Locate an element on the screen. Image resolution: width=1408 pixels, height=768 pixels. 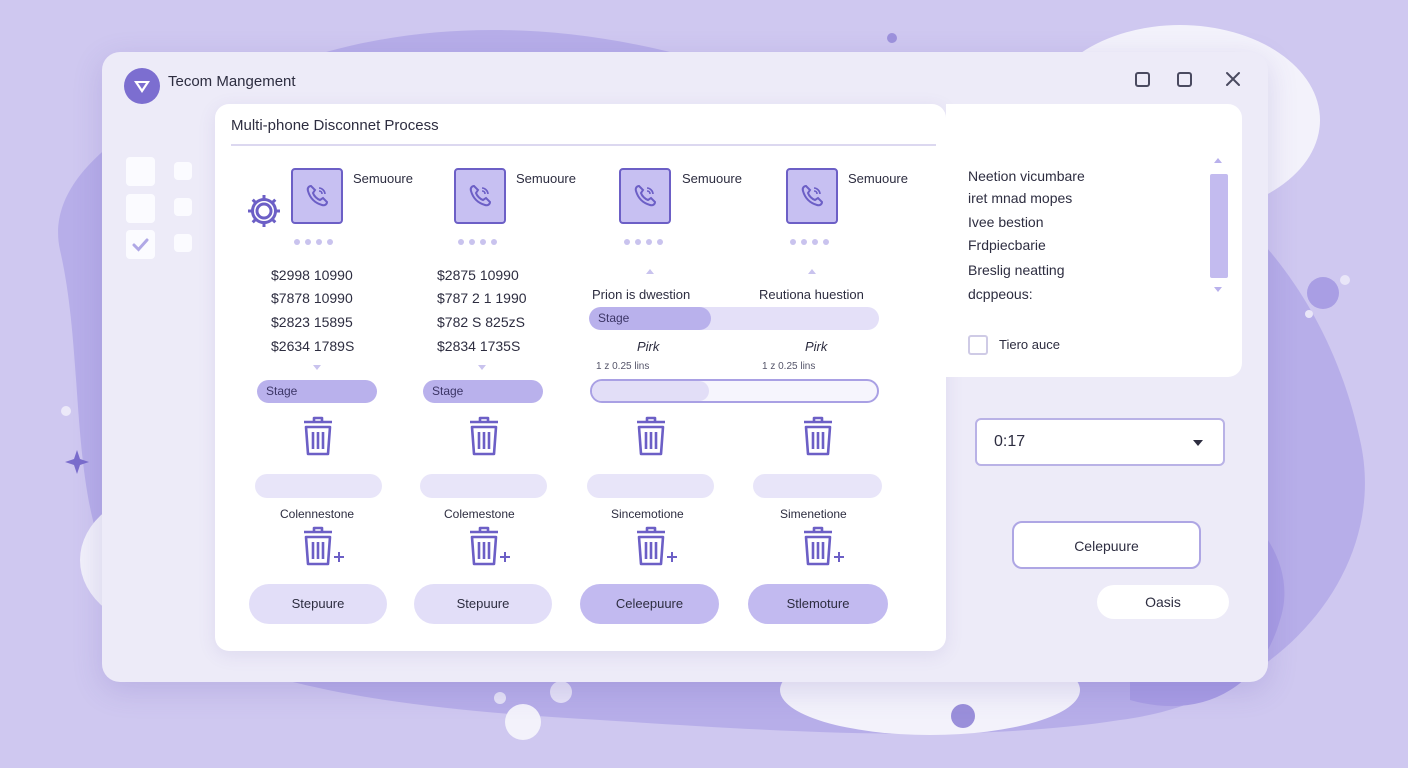
column-2-action-button: Stepuure is located at coordinates (483, 604).